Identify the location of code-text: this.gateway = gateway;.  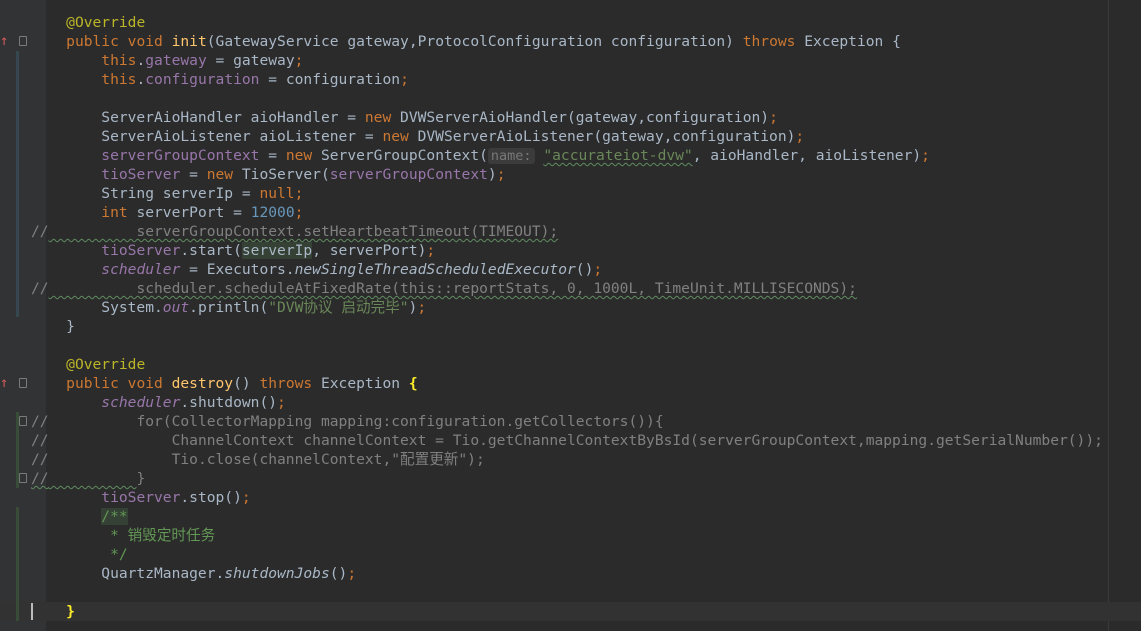
(167, 60).